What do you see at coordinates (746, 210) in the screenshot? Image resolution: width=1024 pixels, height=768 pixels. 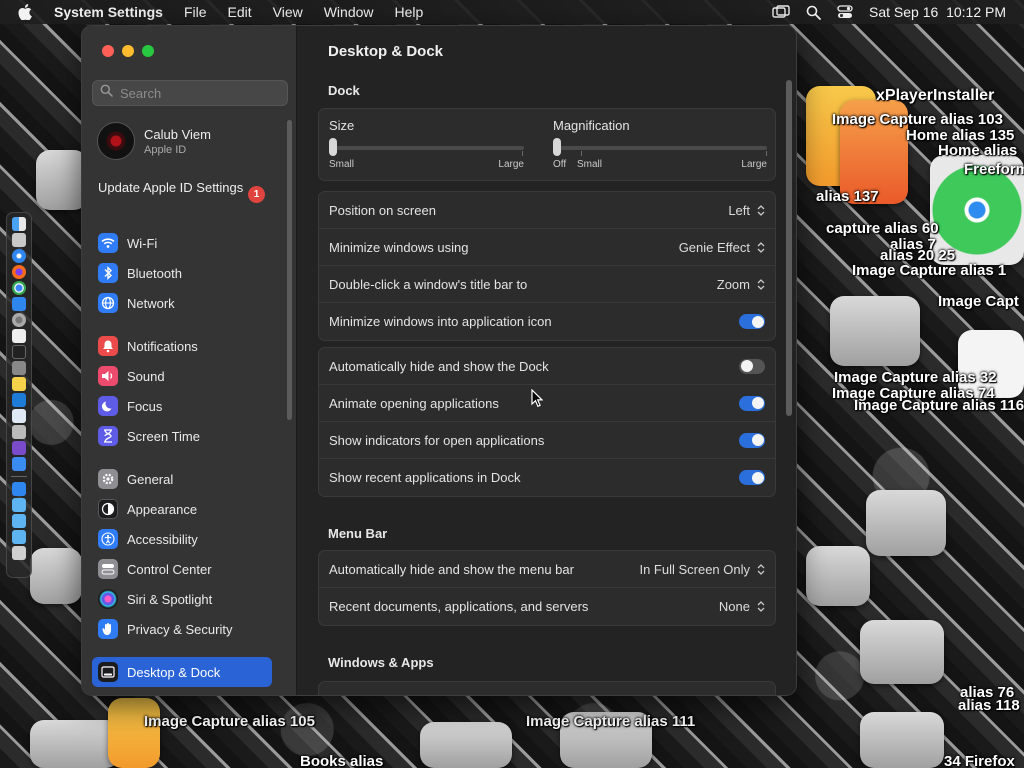 I see `position-on-screen-popup: Left` at bounding box center [746, 210].